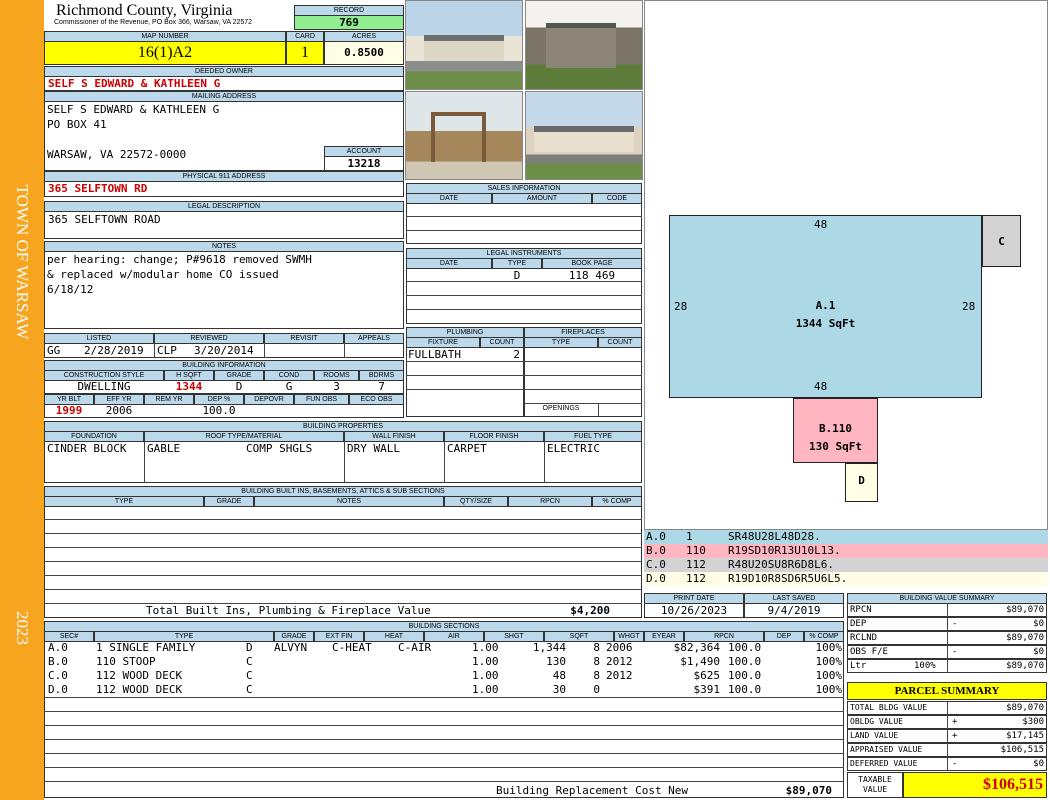 The height and width of the screenshot is (800, 1050). I want to click on floor-value: CARPET, so click(467, 448).